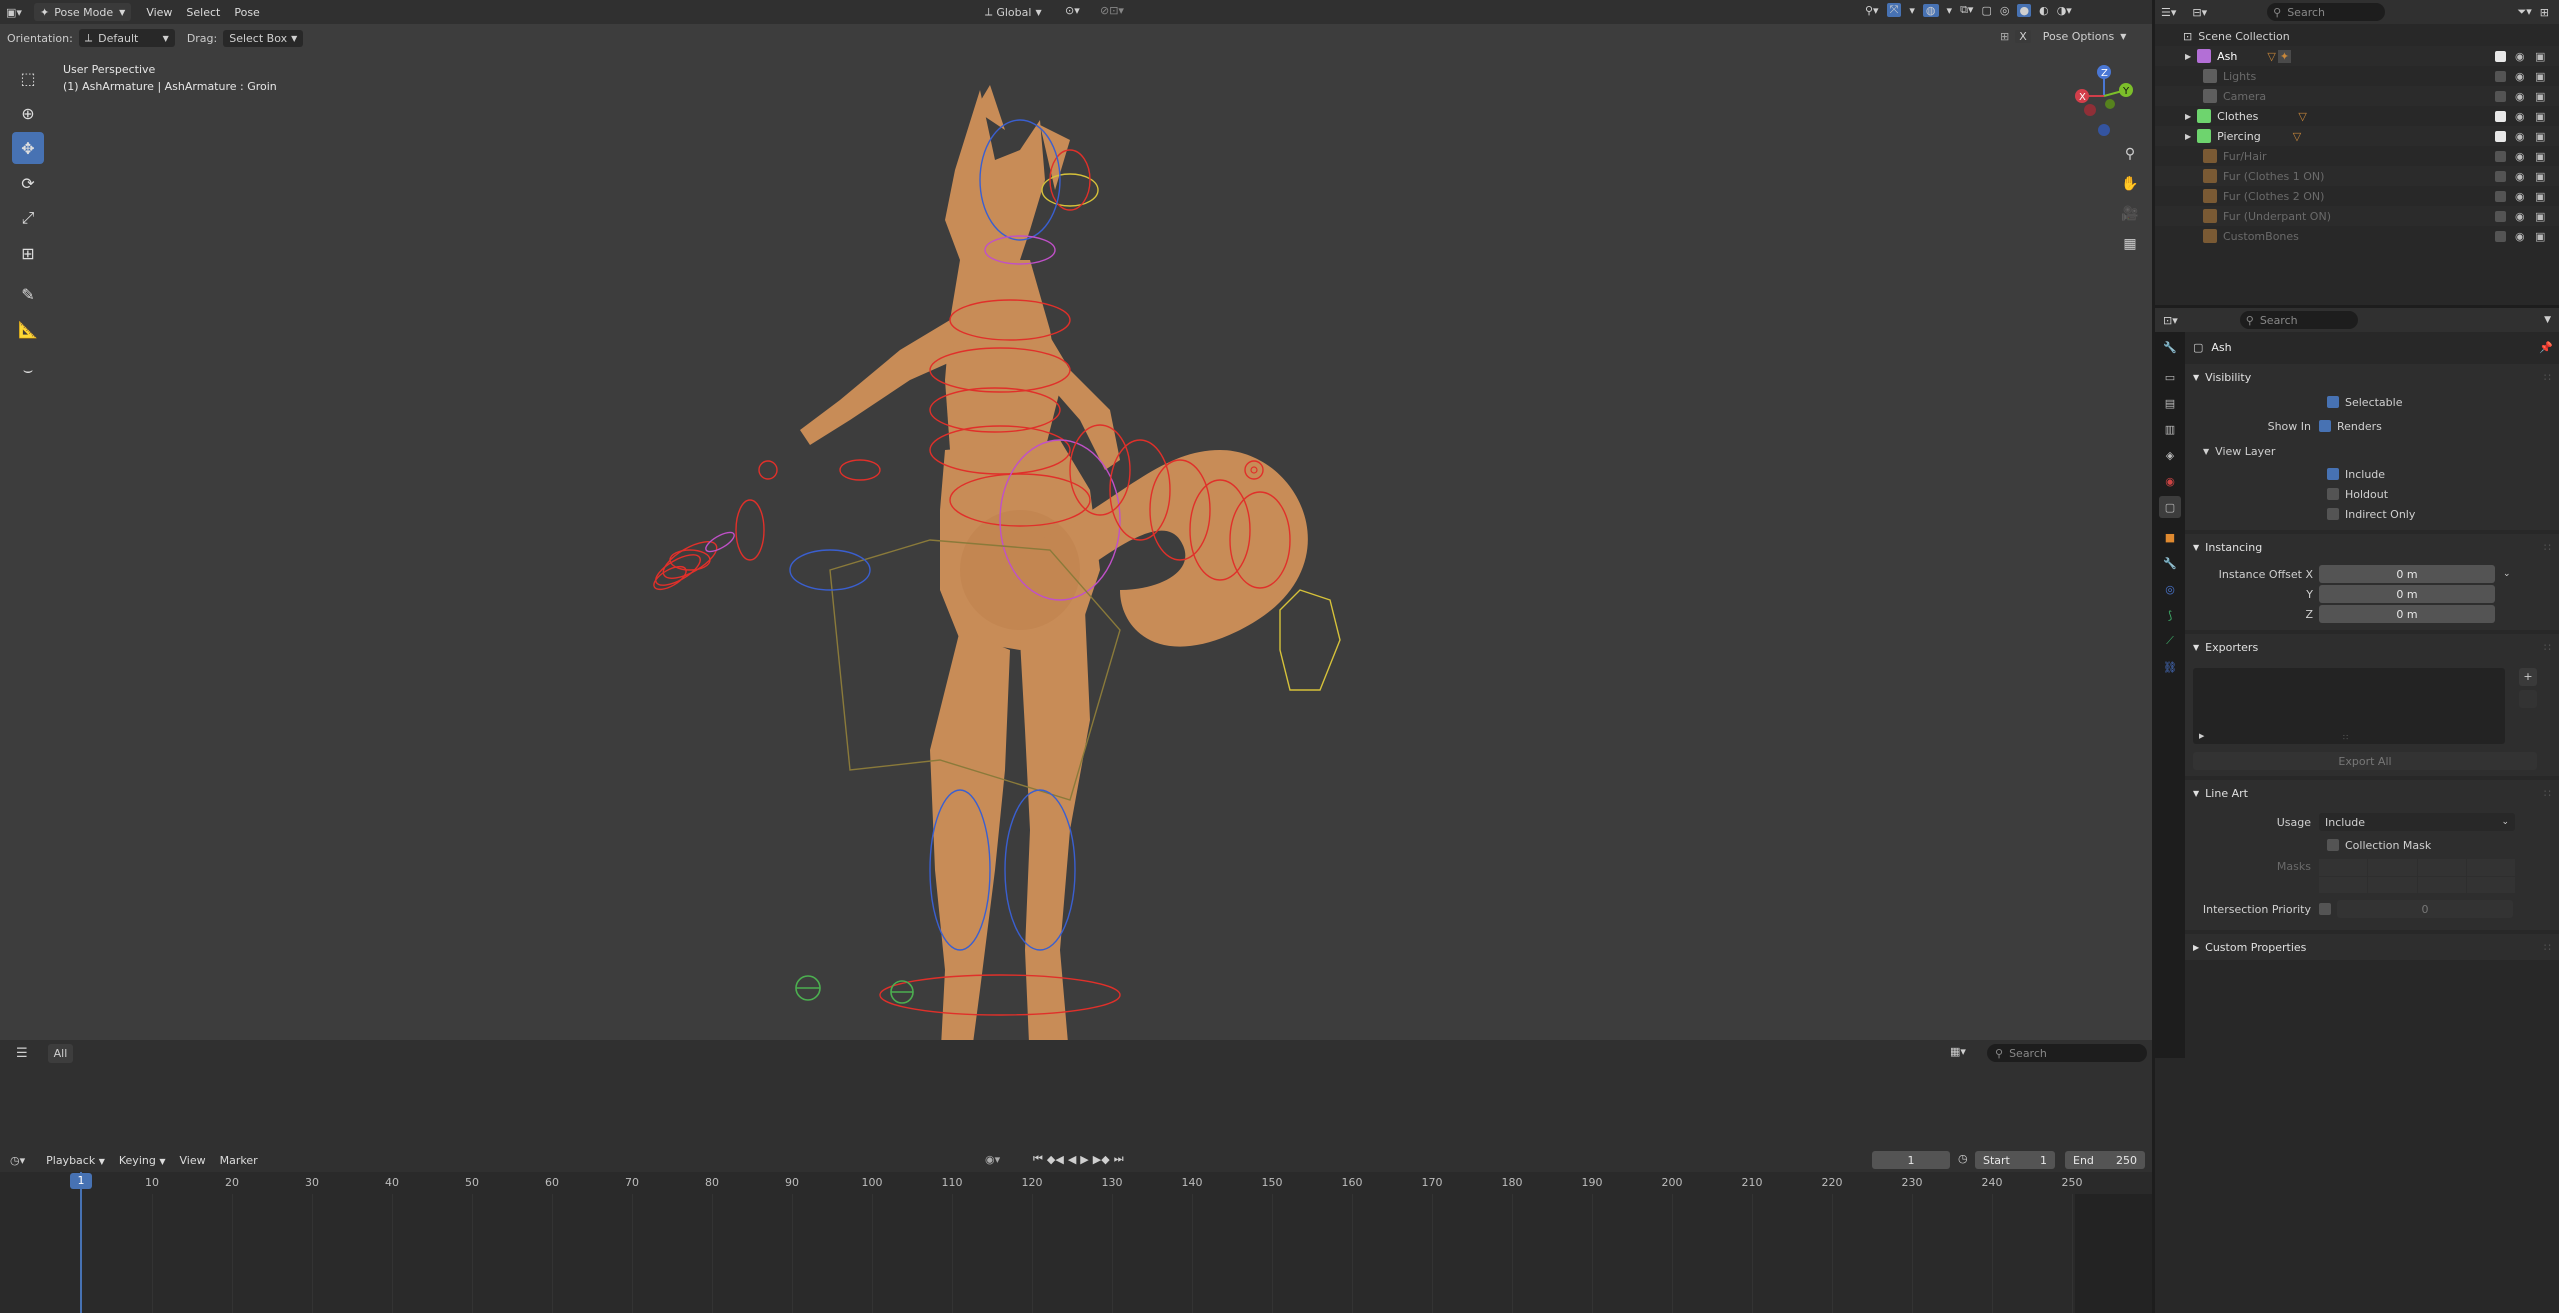 This screenshot has width=2559, height=1313. Describe the element at coordinates (2528, 677) in the screenshot. I see `add-exporter-button: +` at that location.